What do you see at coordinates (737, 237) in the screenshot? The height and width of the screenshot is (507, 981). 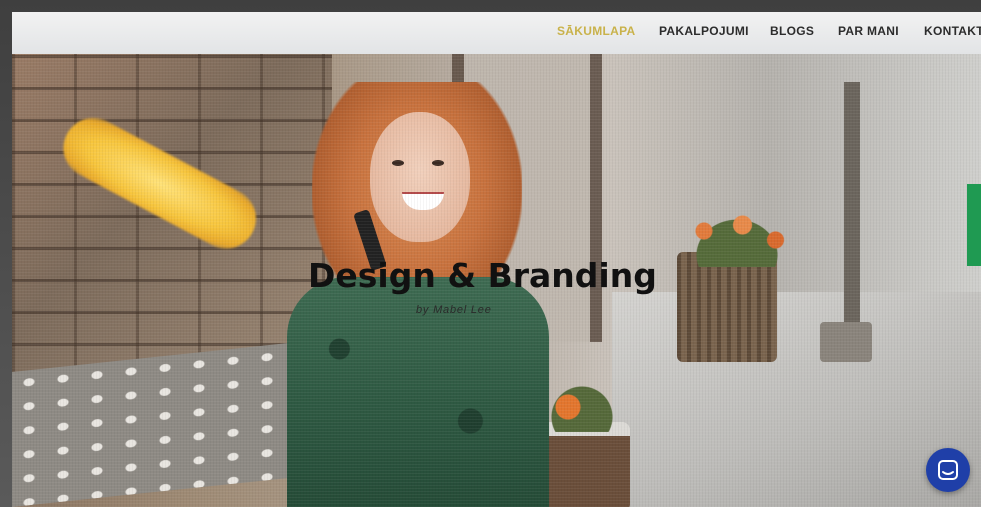 I see `flowers` at bounding box center [737, 237].